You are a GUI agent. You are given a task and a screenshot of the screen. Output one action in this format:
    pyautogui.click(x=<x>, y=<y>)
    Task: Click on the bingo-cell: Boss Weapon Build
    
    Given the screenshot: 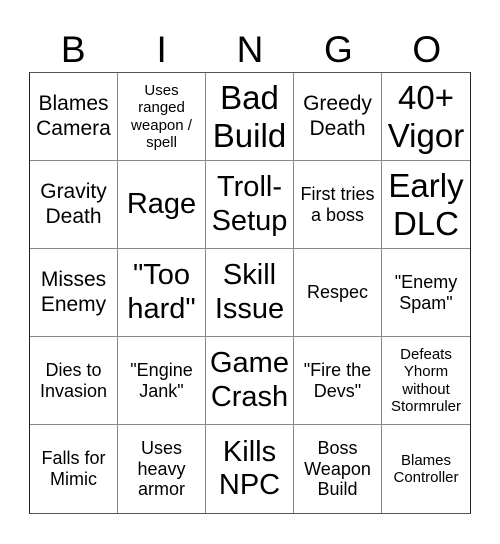 What is the action you would take?
    pyautogui.click(x=338, y=469)
    